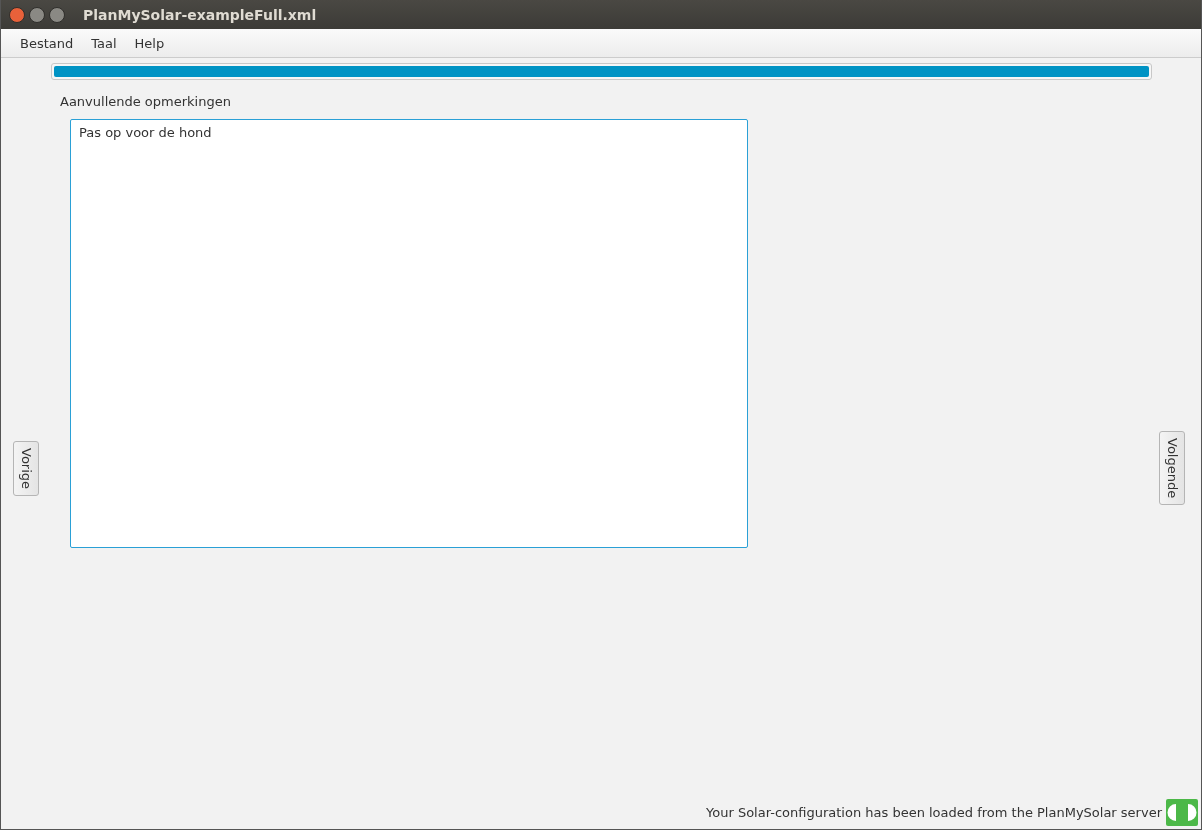 The height and width of the screenshot is (830, 1202). What do you see at coordinates (1172, 468) in the screenshot?
I see `next-button: Volgende` at bounding box center [1172, 468].